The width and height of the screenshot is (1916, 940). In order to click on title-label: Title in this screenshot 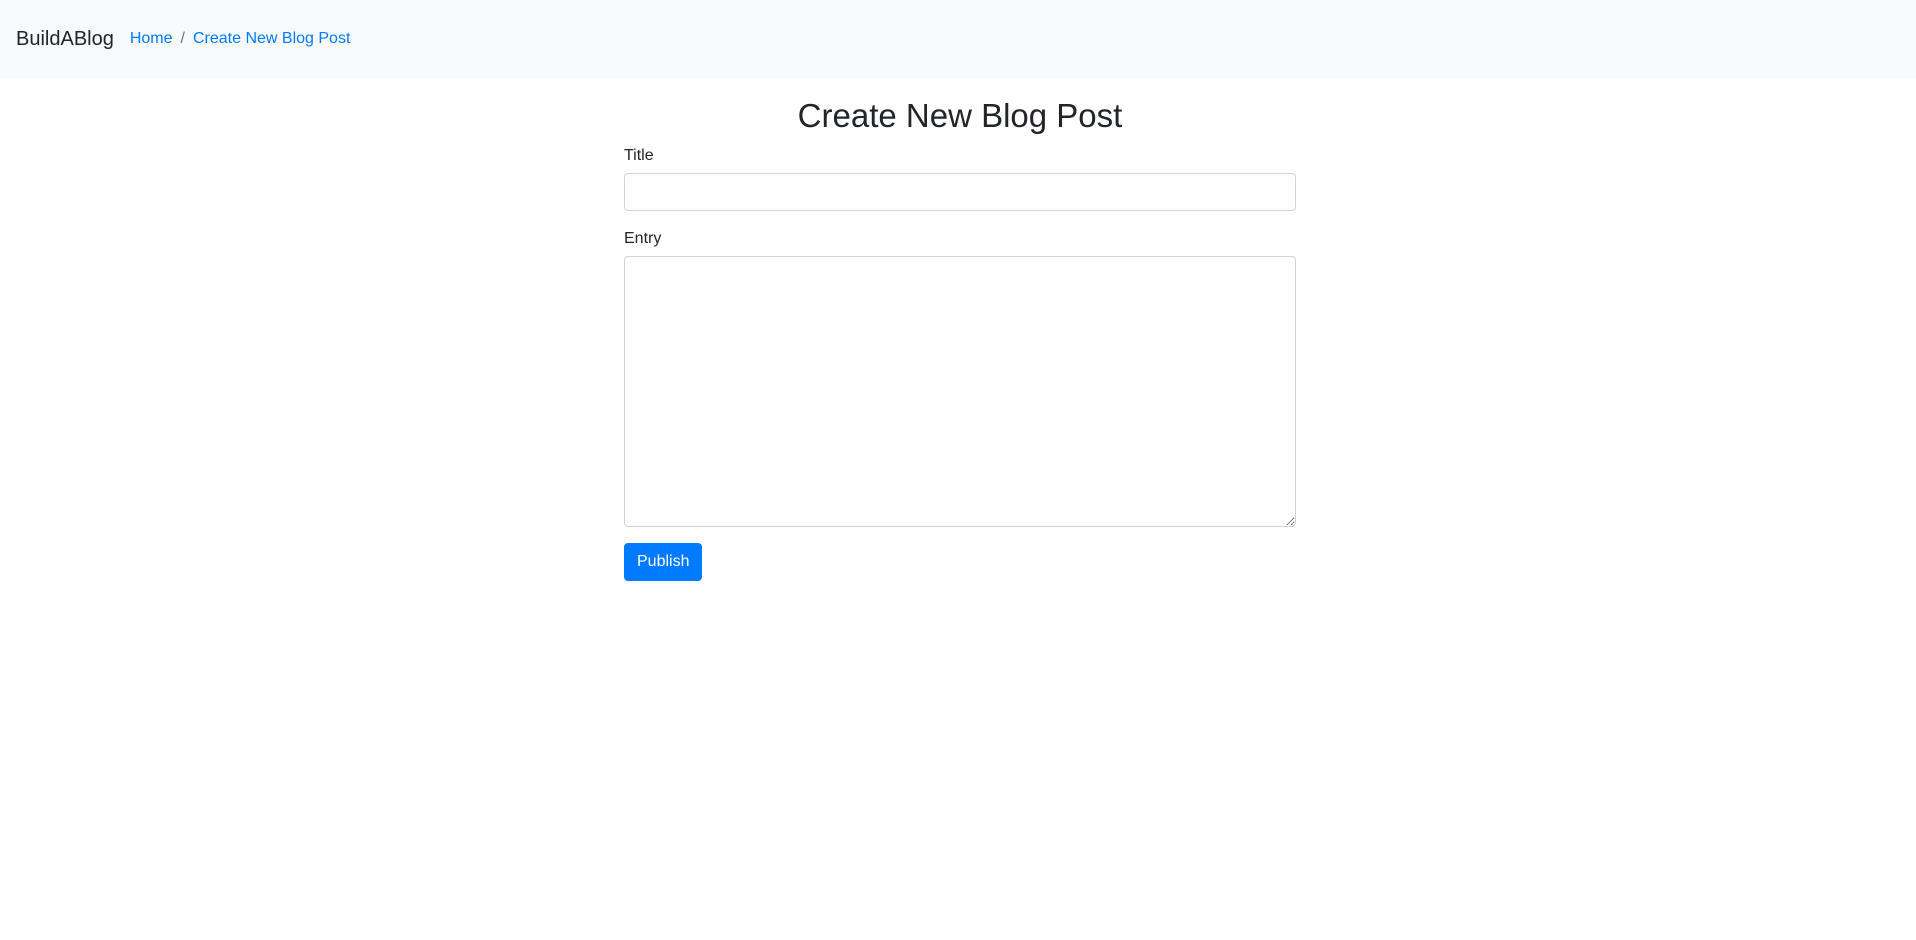, I will do `click(639, 155)`.